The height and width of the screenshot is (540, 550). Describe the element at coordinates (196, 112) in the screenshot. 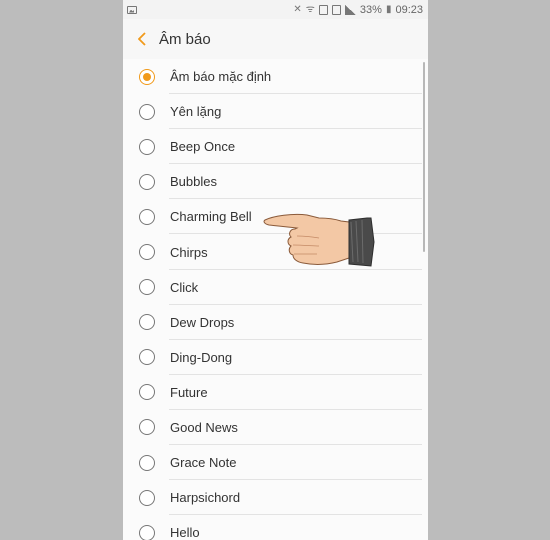

I see `ringtone-label: Yên lặng` at that location.